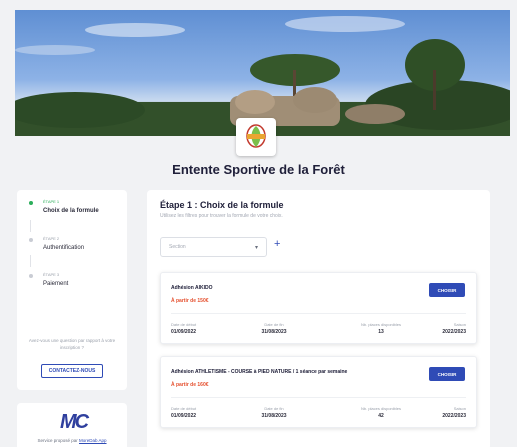  What do you see at coordinates (51, 274) in the screenshot?
I see `step-eyebrow: ÉTAPE 3` at bounding box center [51, 274].